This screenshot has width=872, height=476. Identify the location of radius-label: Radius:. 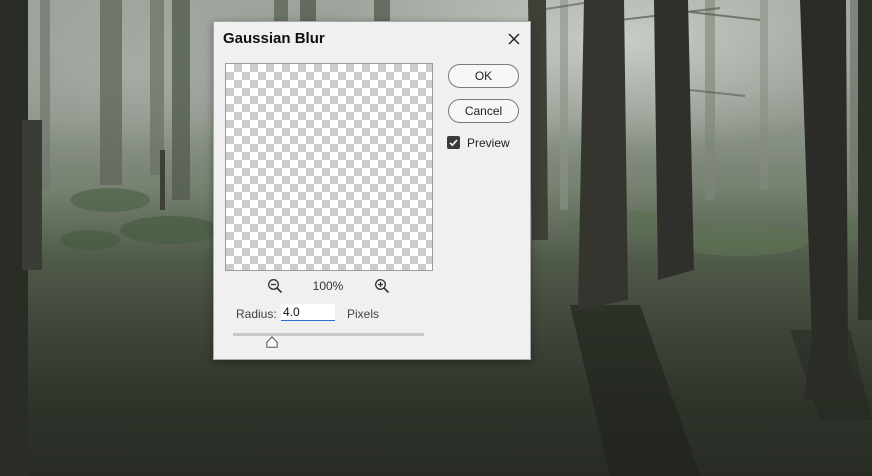
(256, 314).